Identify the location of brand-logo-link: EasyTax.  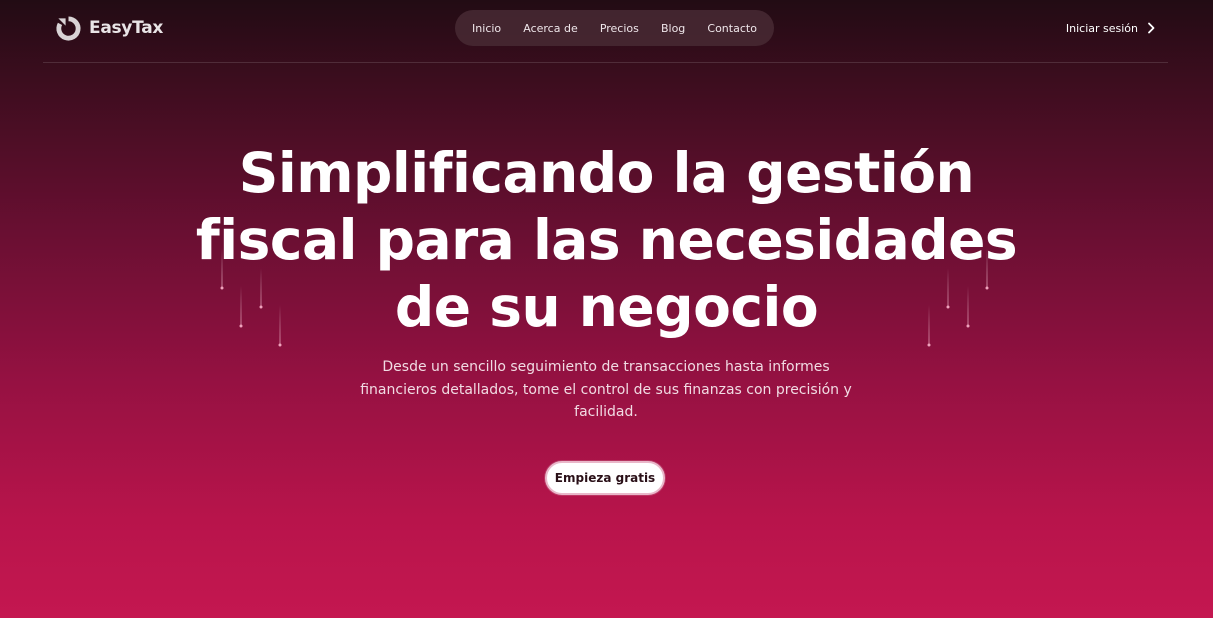
(109, 28).